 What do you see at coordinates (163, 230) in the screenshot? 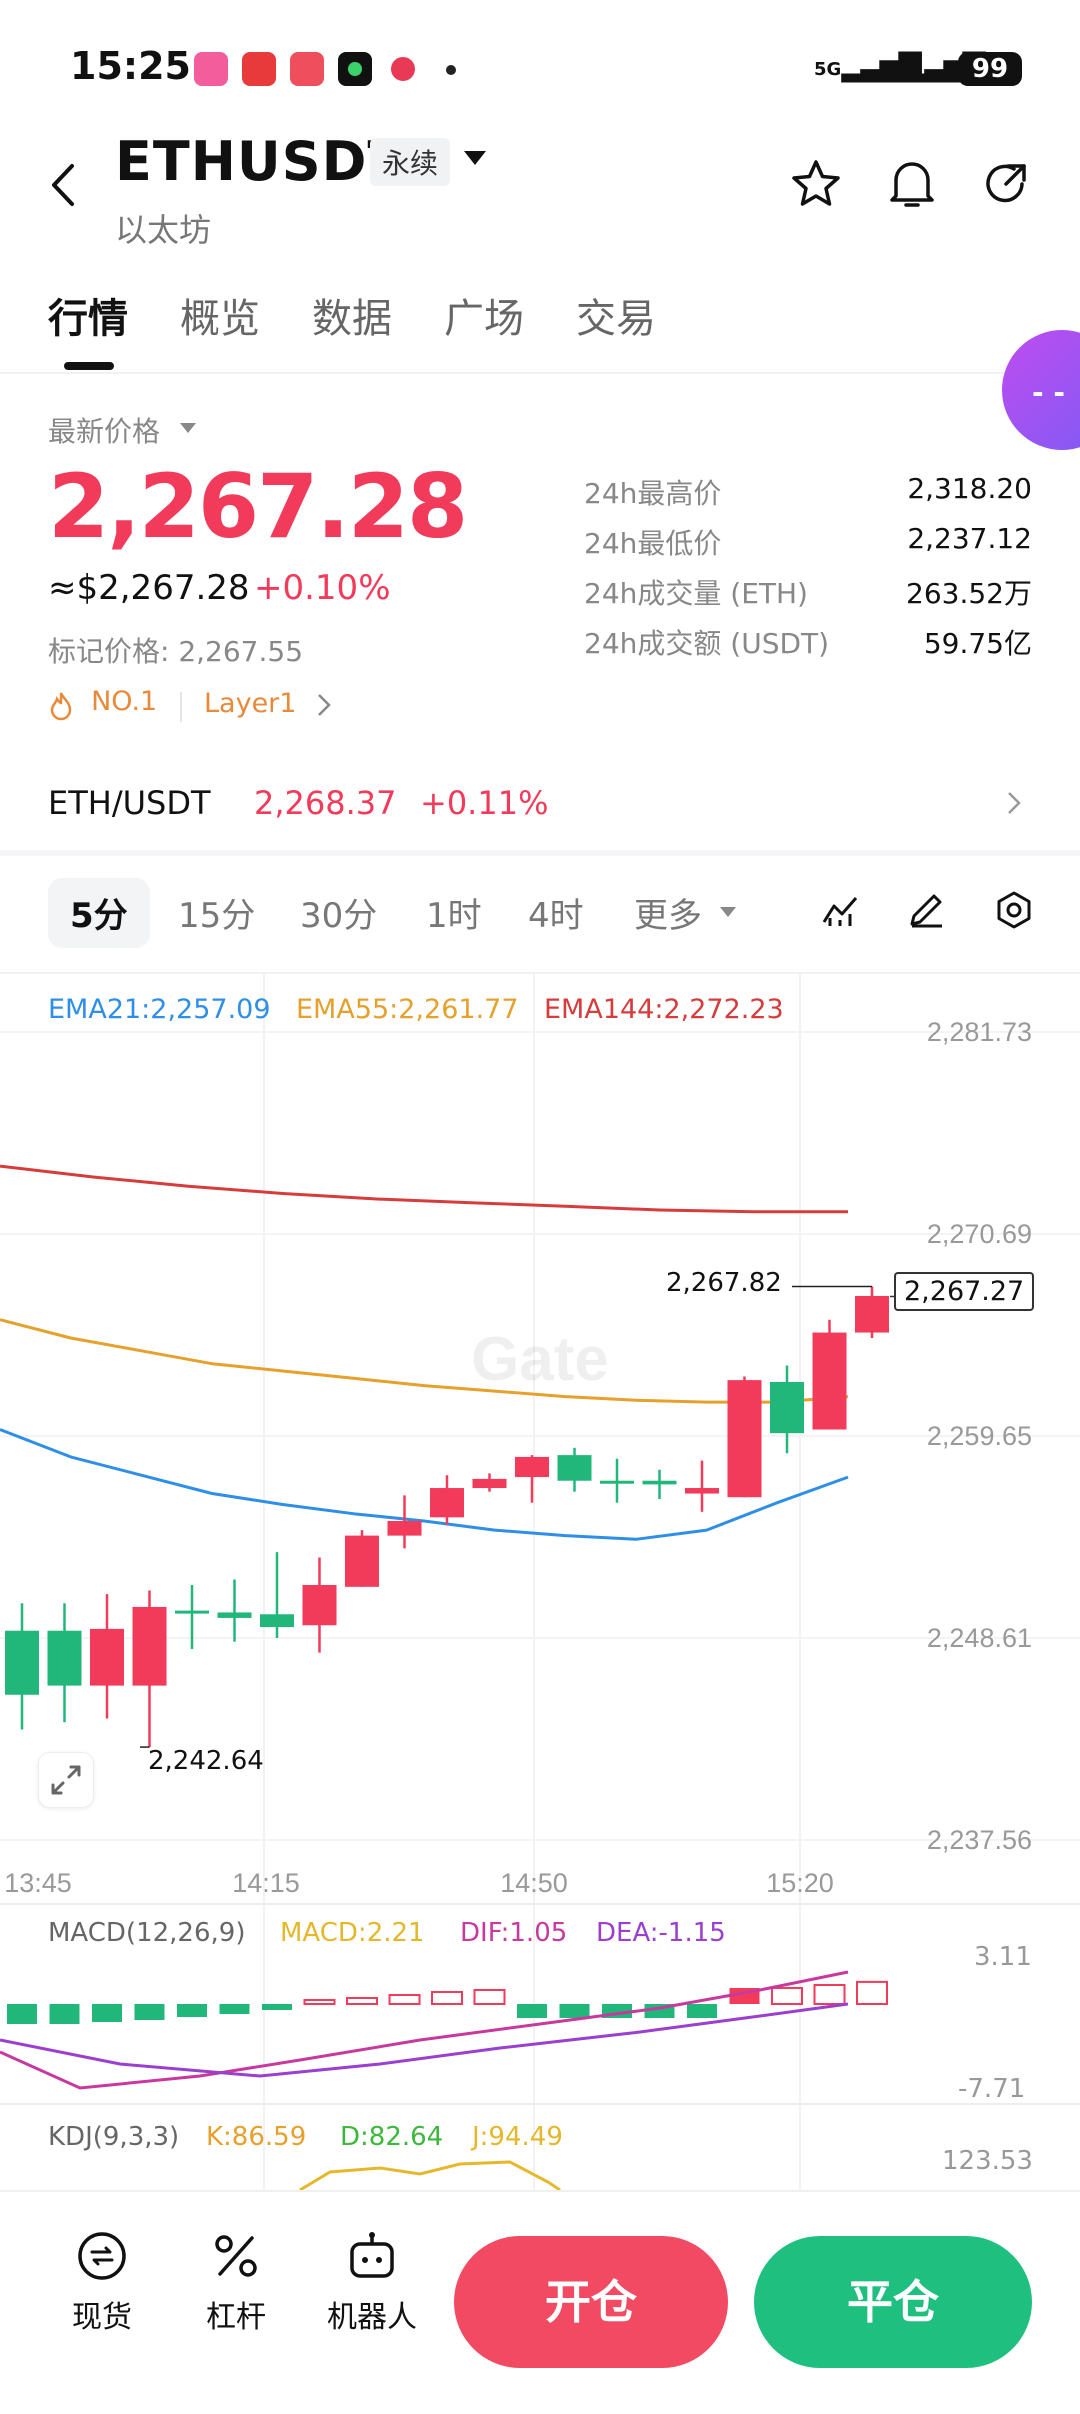
I see `symbol-subtitle: 以太坊` at bounding box center [163, 230].